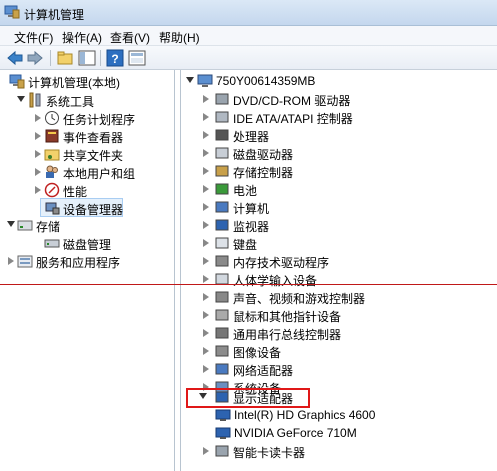 This screenshot has width=497, height=471. I want to click on device-category-label: 智能卡读卡器, so click(269, 453).